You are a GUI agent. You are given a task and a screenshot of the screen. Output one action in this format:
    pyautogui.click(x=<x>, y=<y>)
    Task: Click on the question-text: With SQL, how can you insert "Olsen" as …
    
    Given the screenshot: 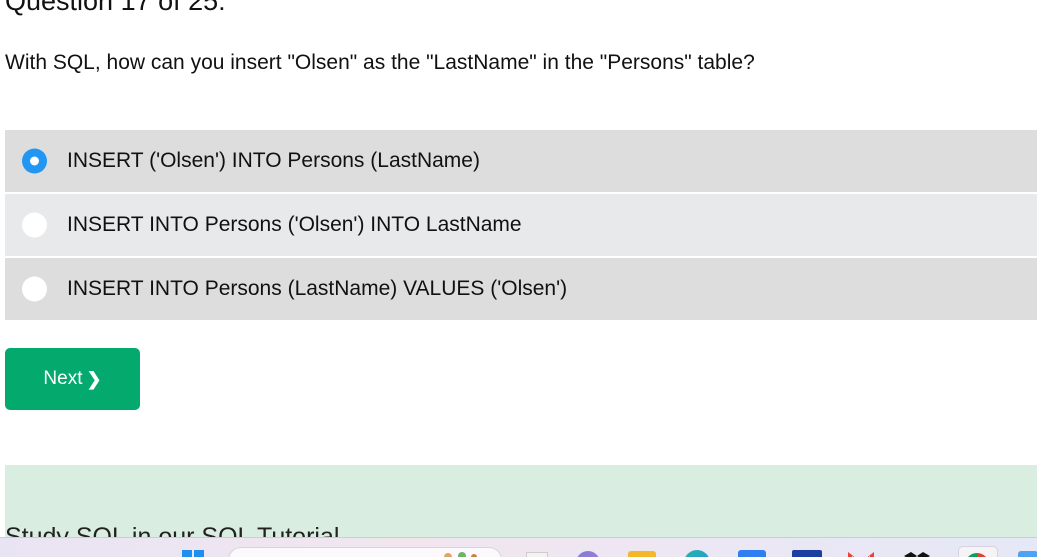 What is the action you would take?
    pyautogui.click(x=380, y=62)
    